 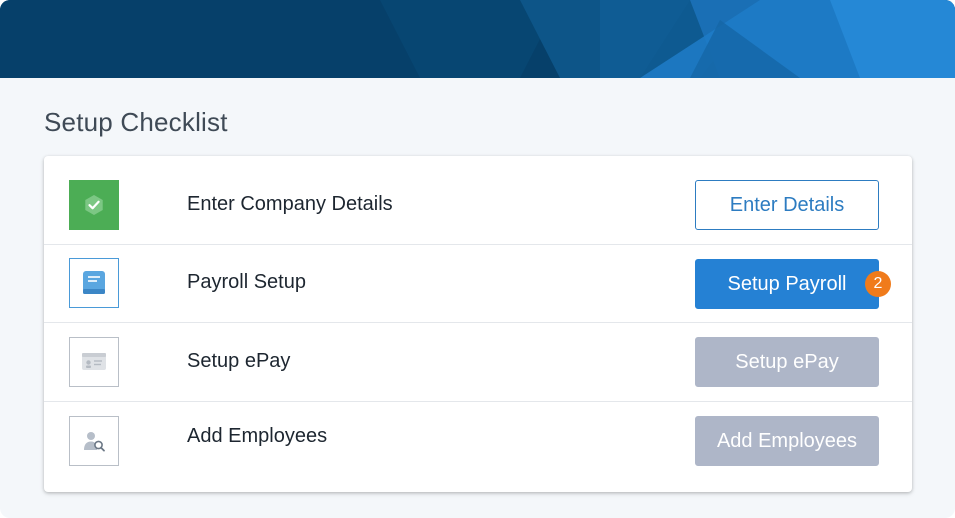 I want to click on enter-details-button: Enter Details, so click(x=787, y=205).